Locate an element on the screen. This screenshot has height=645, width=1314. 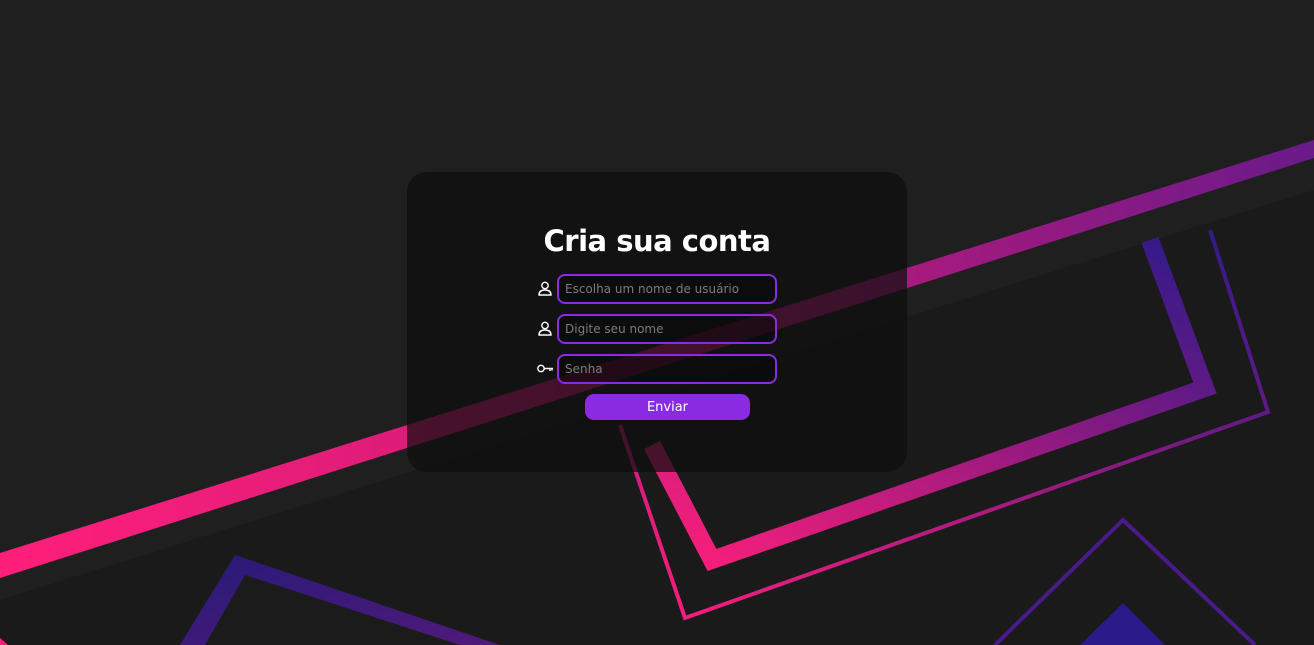
password-input is located at coordinates (667, 369).